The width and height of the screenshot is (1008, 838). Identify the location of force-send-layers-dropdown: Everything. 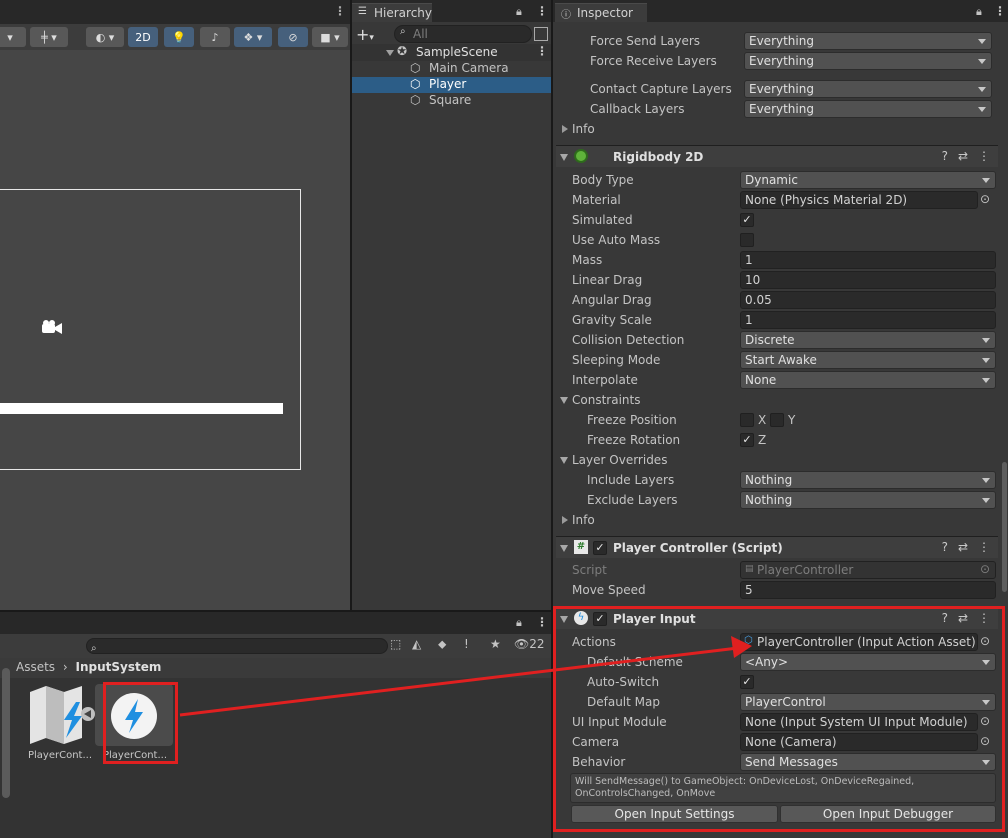
(868, 41).